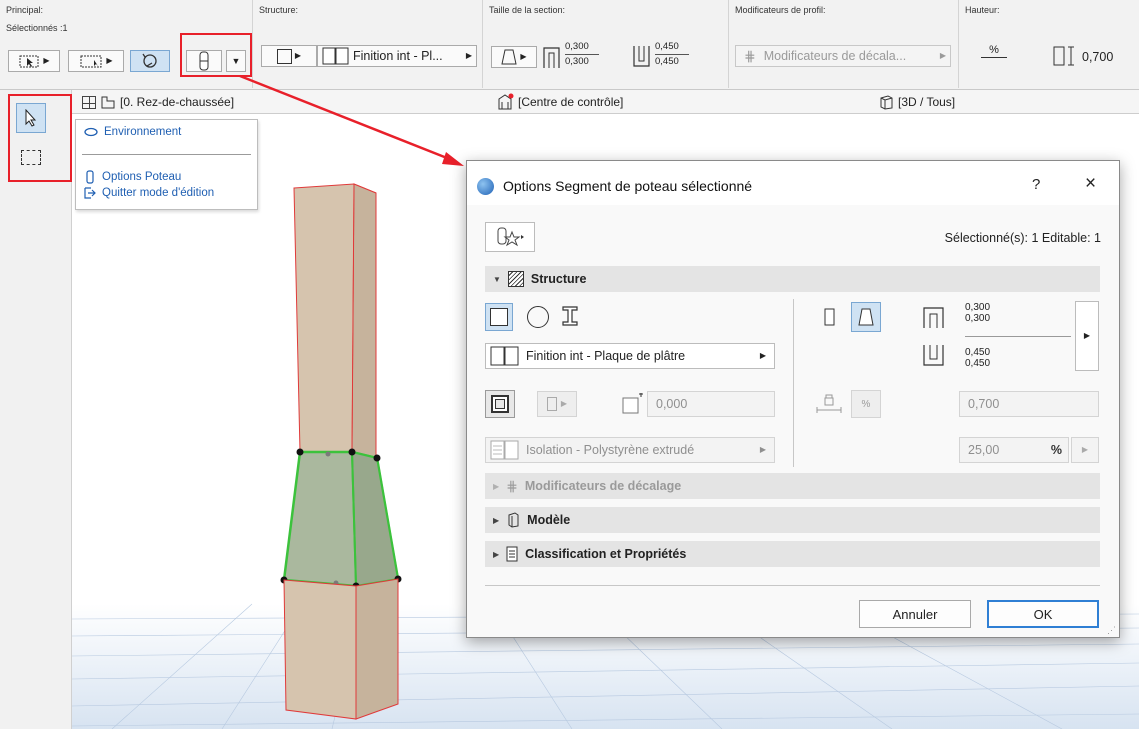 Image resolution: width=1139 pixels, height=729 pixels. I want to click on menu-separator, so click(166, 154).